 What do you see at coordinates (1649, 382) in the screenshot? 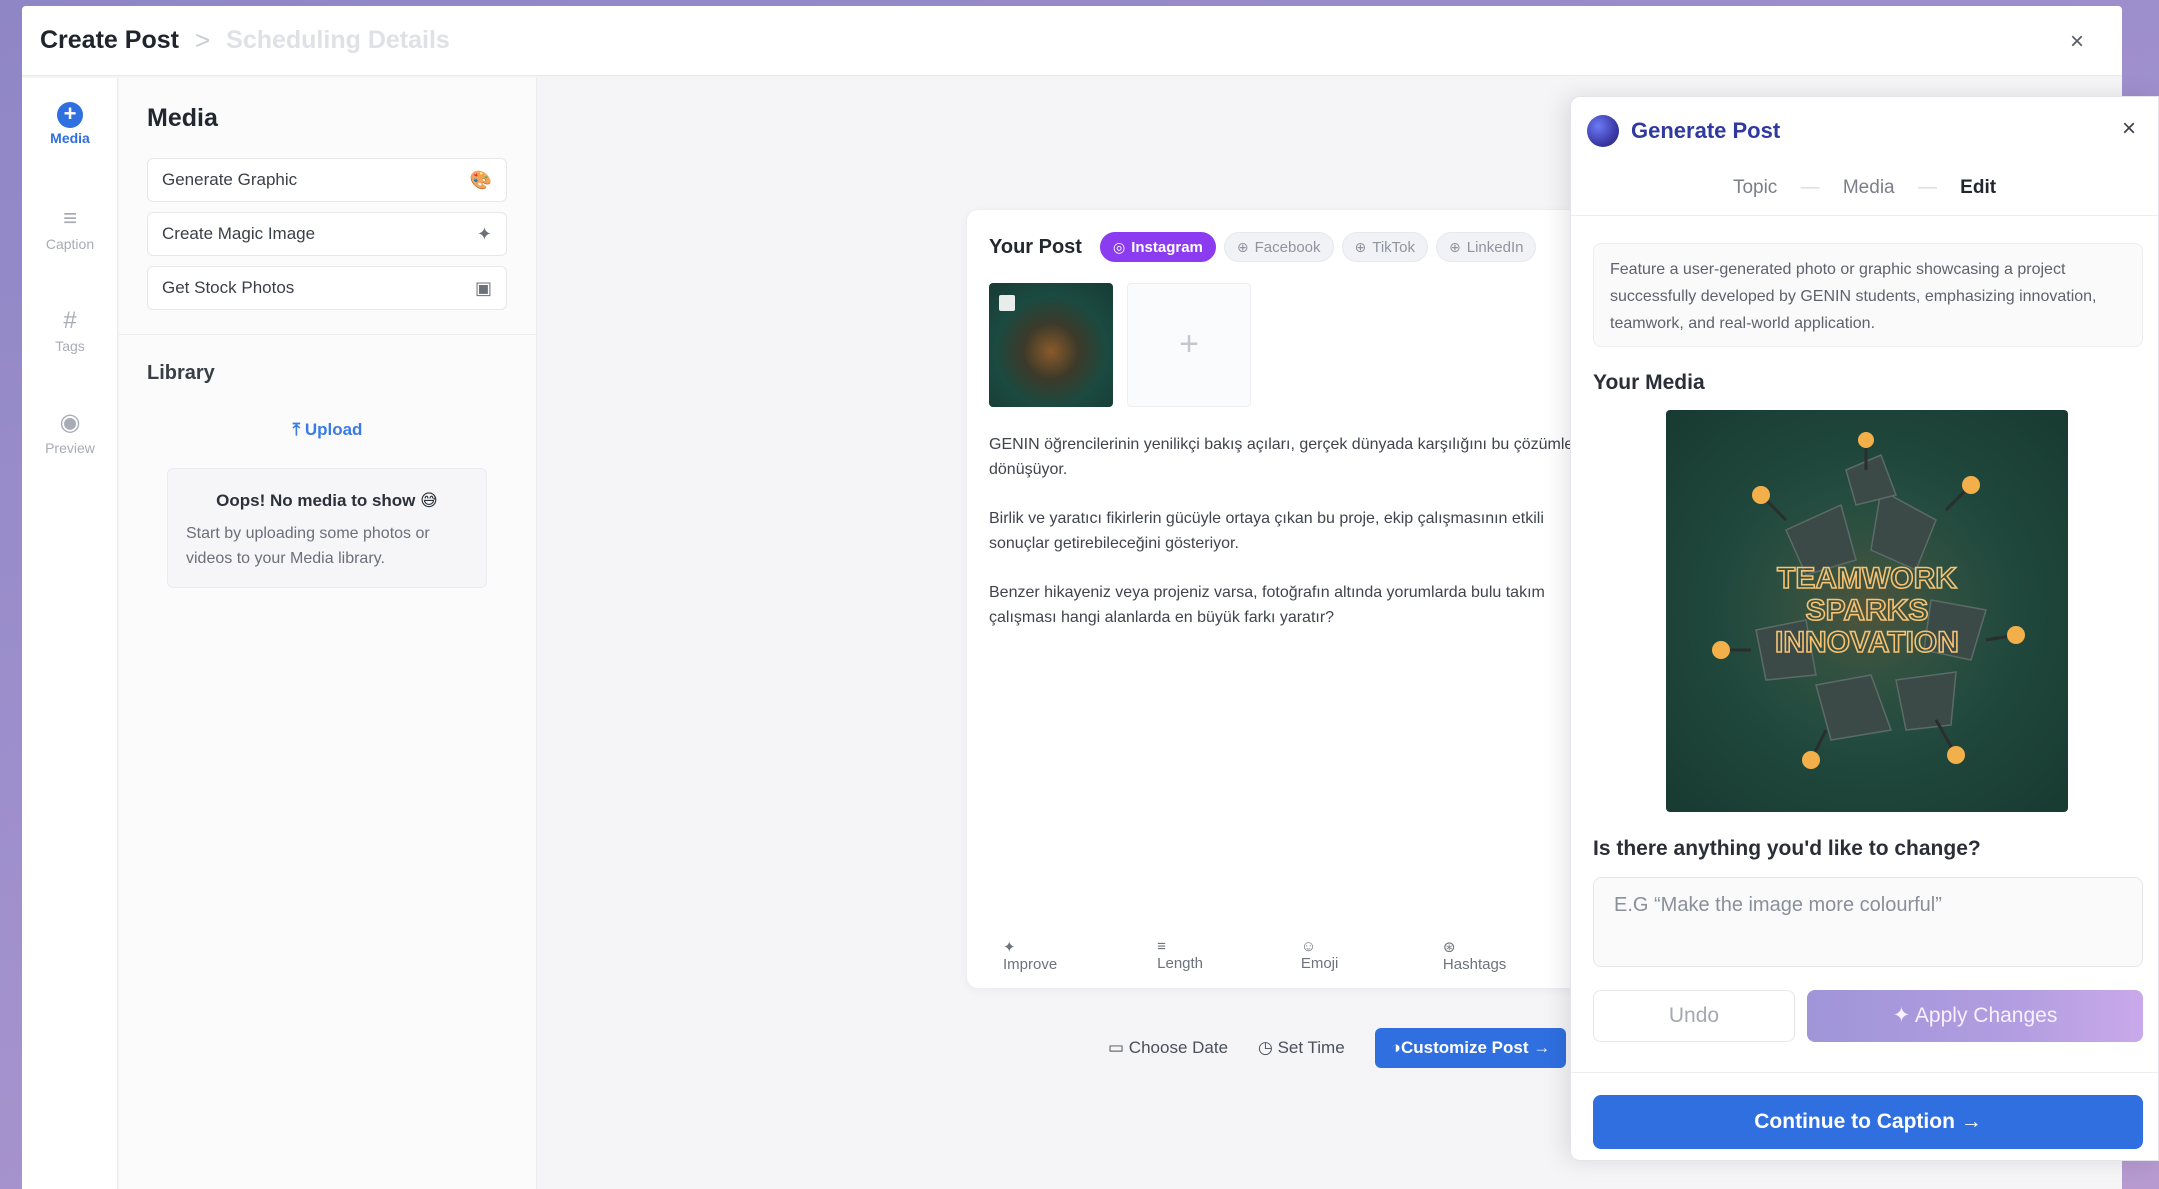
I see `your-media-label: Your Media` at bounding box center [1649, 382].